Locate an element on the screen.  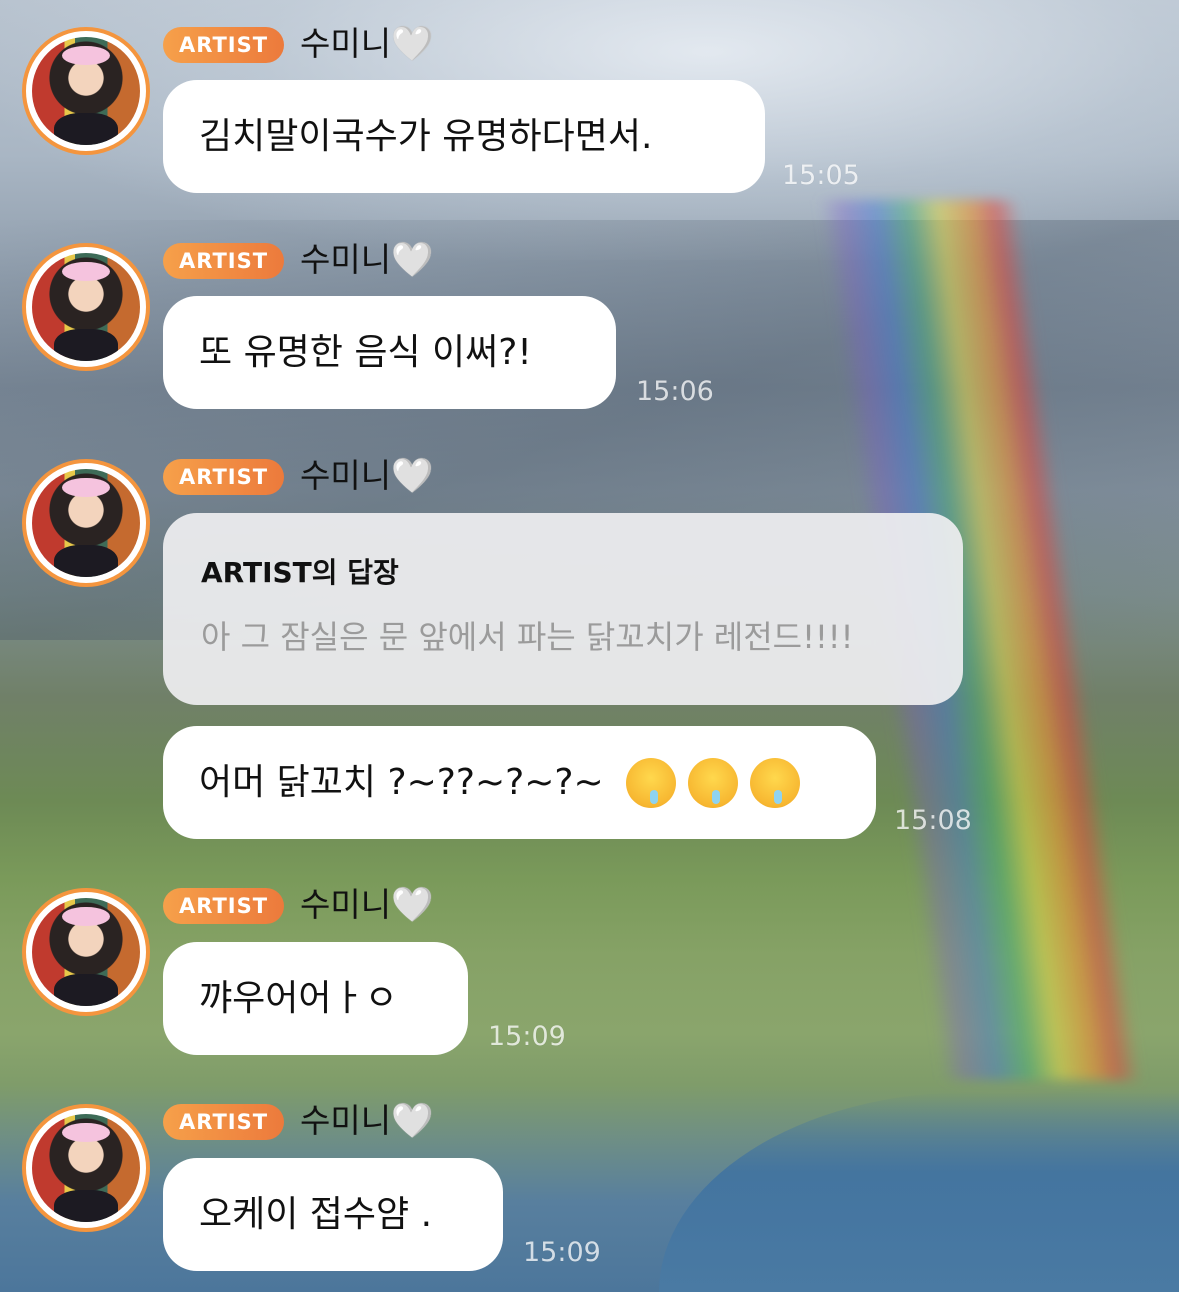
message-bubble: 오케이 접수얌 . is located at coordinates (333, 1214).